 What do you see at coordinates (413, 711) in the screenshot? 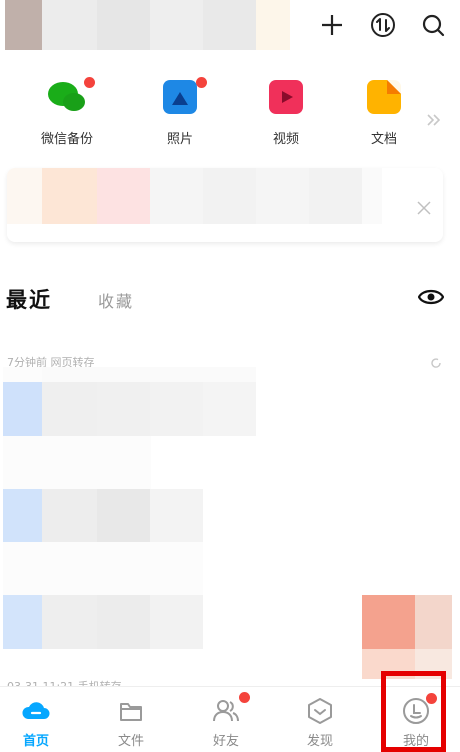
I see `highlight-box` at bounding box center [413, 711].